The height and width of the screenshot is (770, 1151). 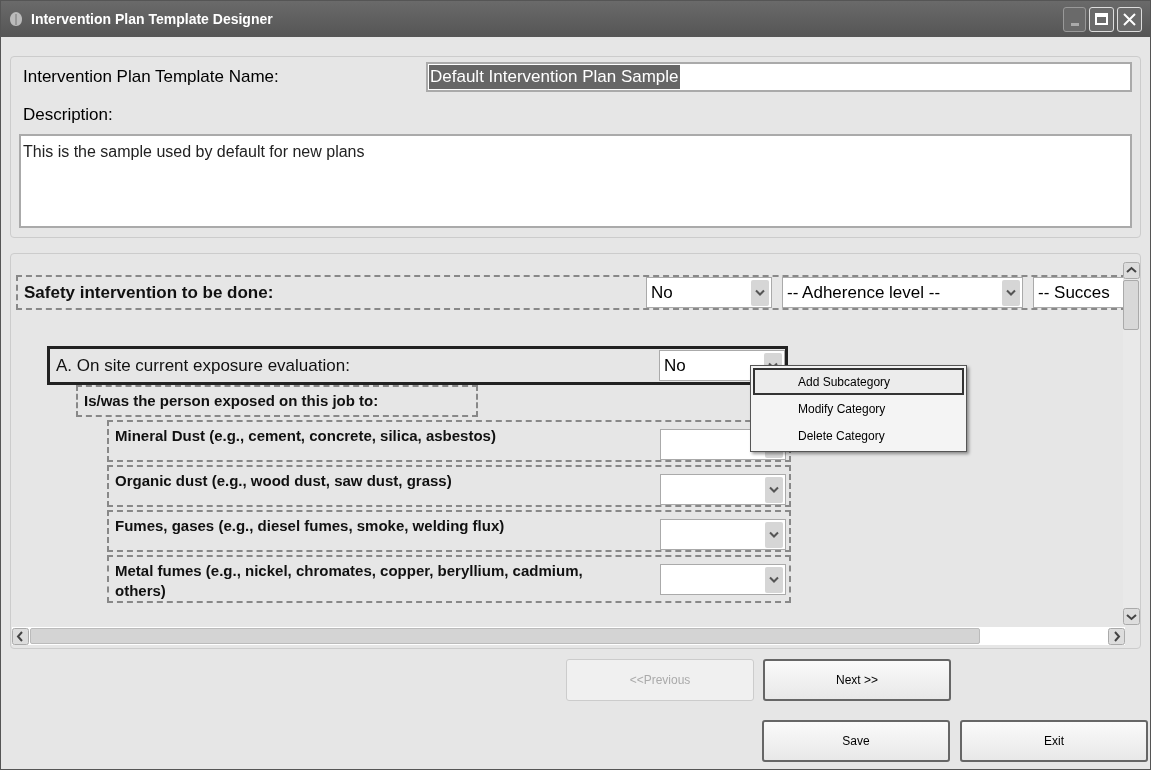 I want to click on dropdown: -- Succes, so click(x=1079, y=292).